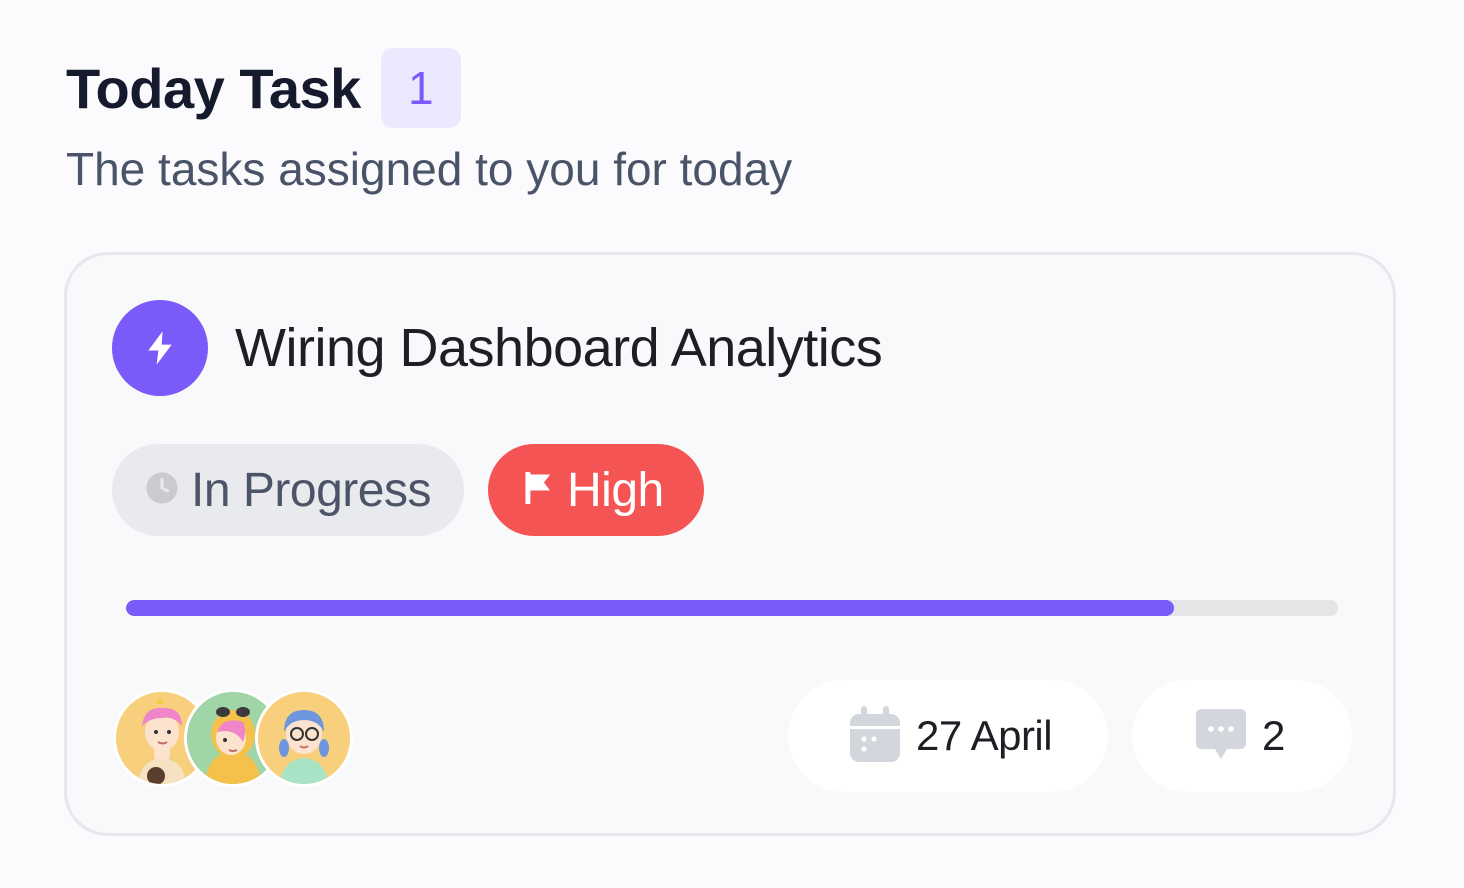  I want to click on due-date-chip: 27 April, so click(948, 736).